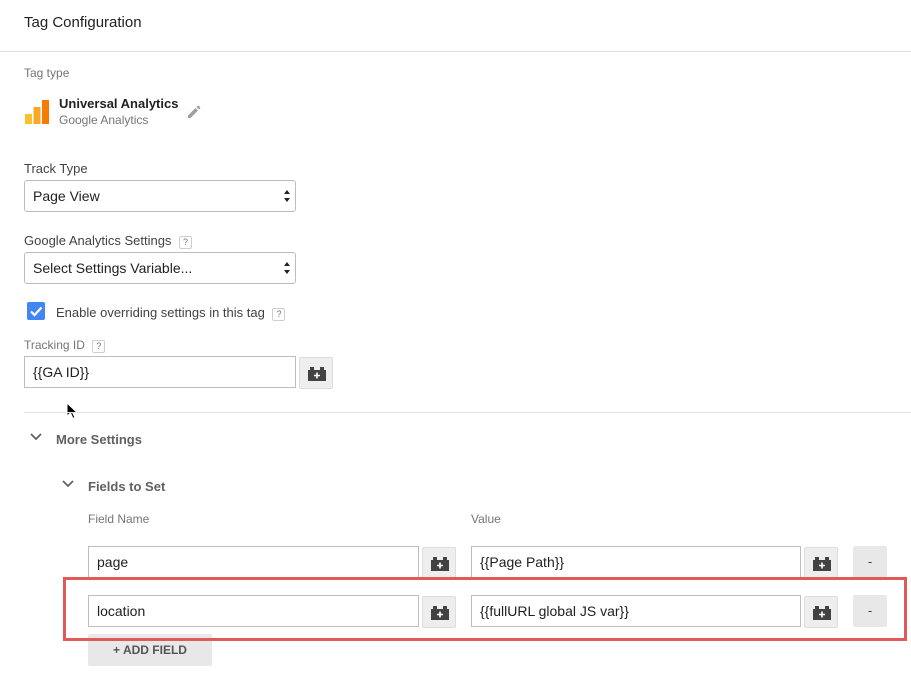  What do you see at coordinates (37, 112) in the screenshot?
I see `universal-analytics-icon` at bounding box center [37, 112].